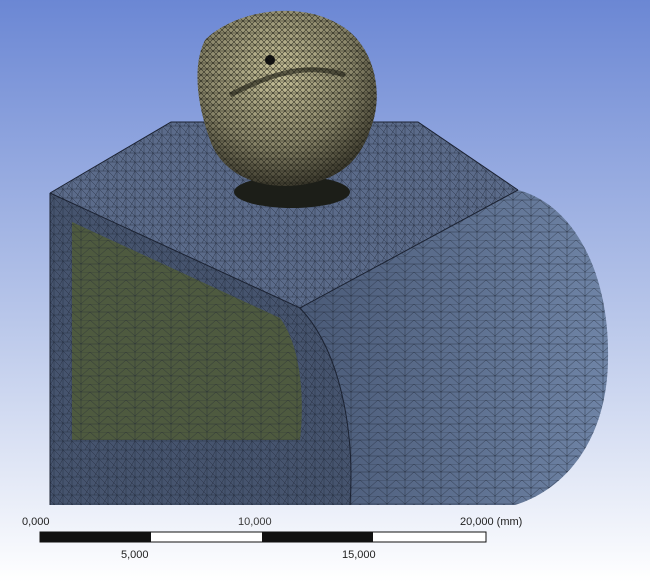 This screenshot has height=582, width=650. What do you see at coordinates (135, 555) in the screenshot?
I see `scale-label-5: 5,000` at bounding box center [135, 555].